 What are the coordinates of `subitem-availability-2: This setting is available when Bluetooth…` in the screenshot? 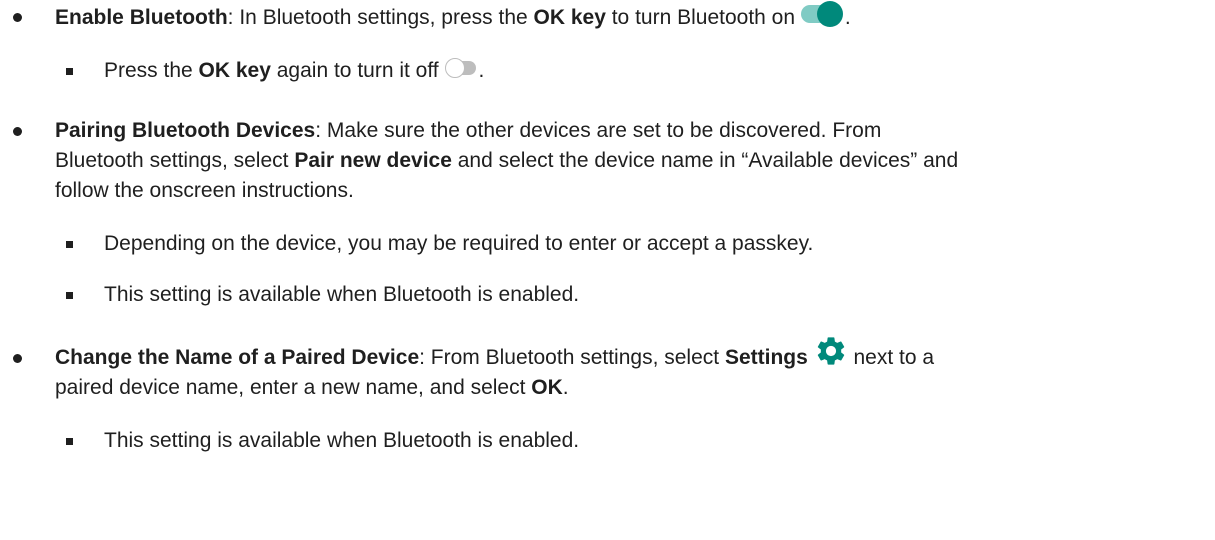 It's located at (342, 440).